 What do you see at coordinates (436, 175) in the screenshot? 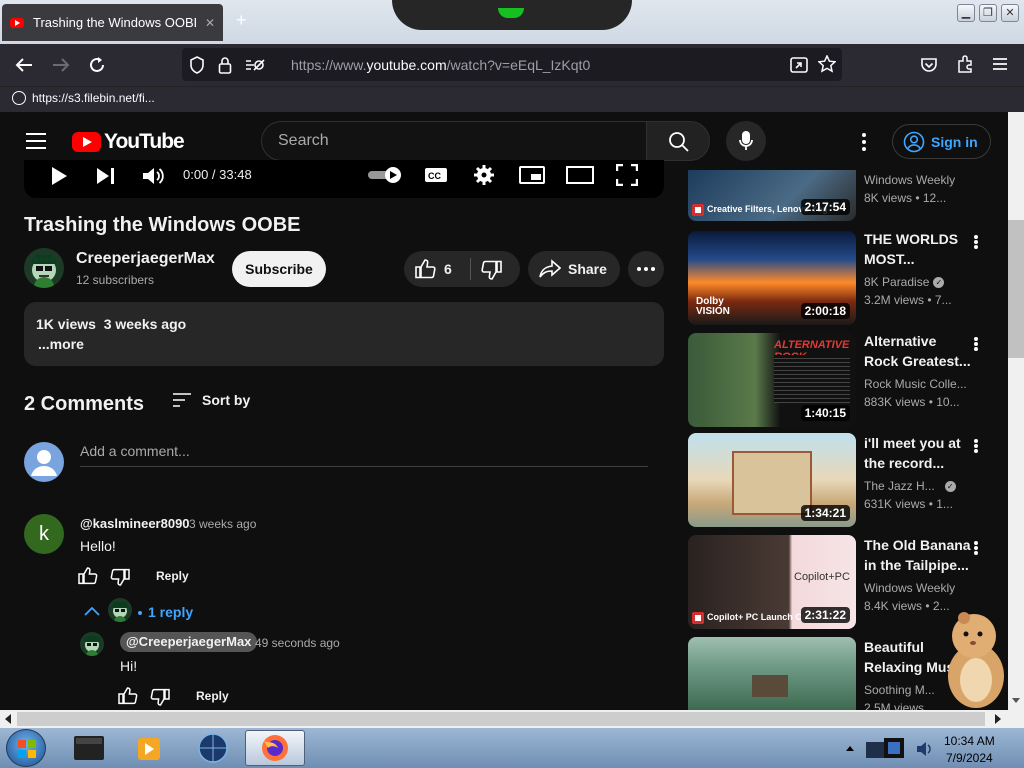
I see `captions-icon: CC` at bounding box center [436, 175].